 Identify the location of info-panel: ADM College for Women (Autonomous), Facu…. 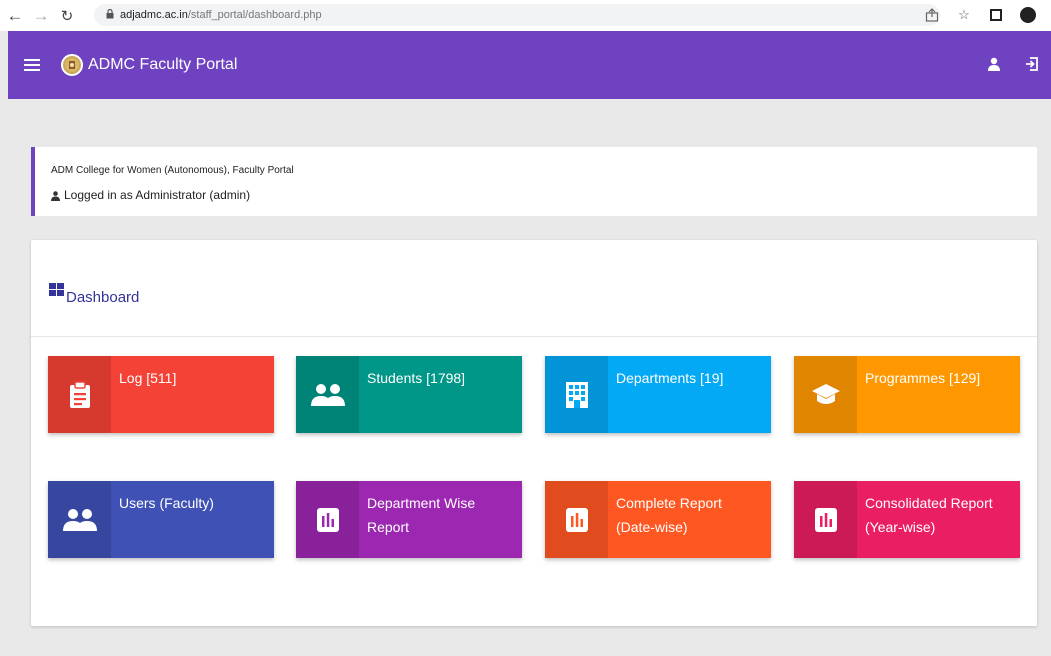
(534, 181).